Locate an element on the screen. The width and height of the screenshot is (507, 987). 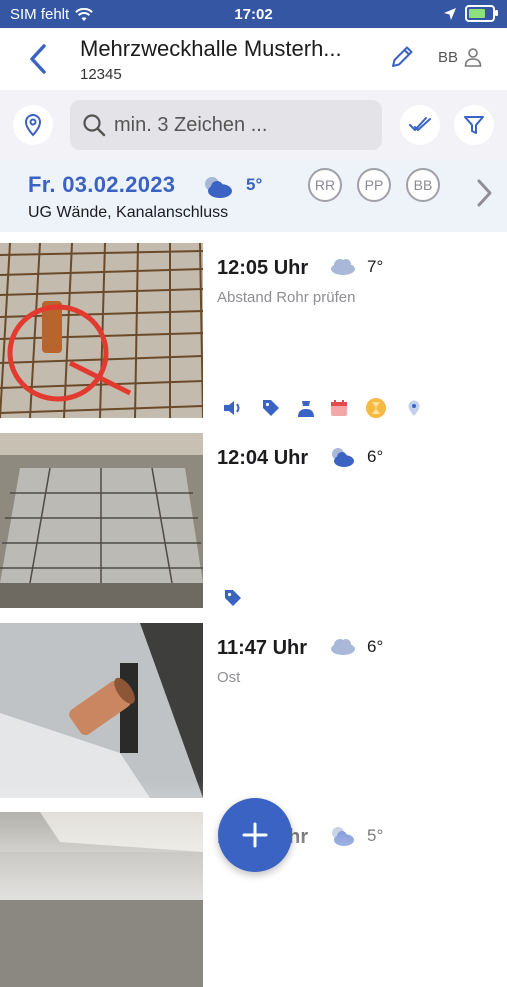
day-description: UG Wände, Kanalanschluss is located at coordinates (128, 212).